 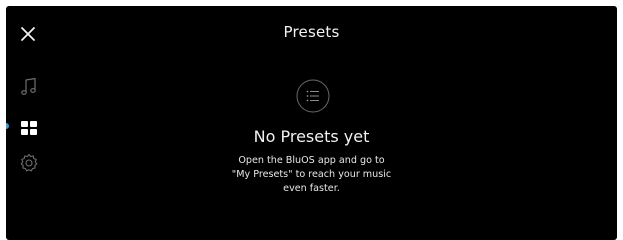 I want to click on page-title: Presets, so click(x=311, y=32).